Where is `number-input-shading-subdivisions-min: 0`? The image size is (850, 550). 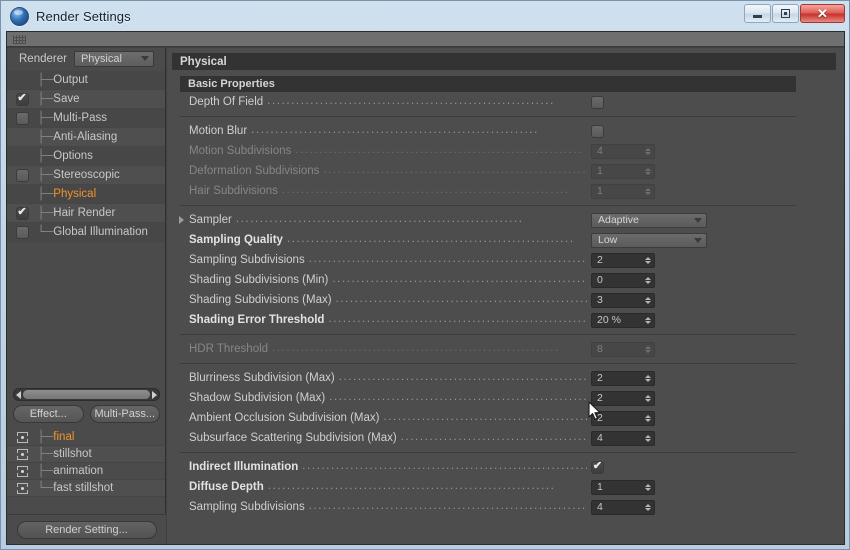
number-input-shading-subdivisions-min: 0 is located at coordinates (623, 280).